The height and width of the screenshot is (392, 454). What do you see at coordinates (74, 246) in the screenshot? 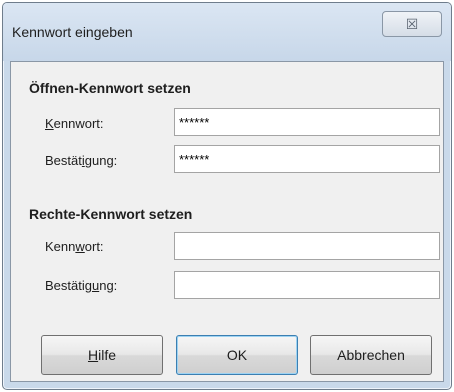
I see `edit-password-label: Kennwort:` at bounding box center [74, 246].